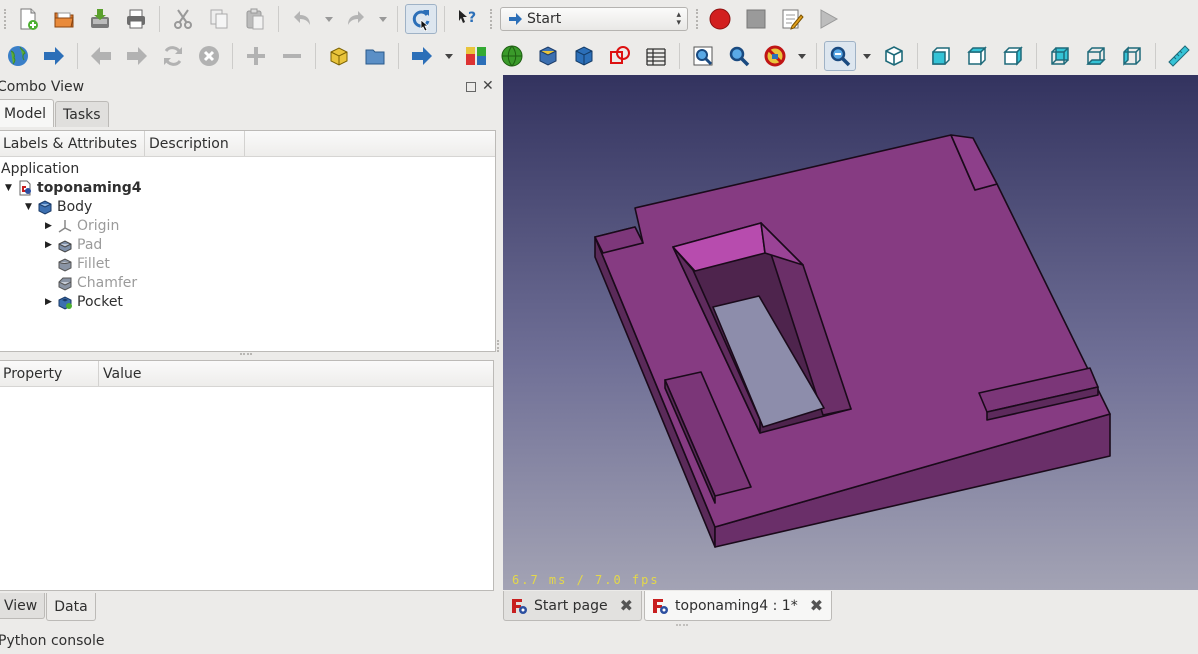  I want to click on edit-macro-button, so click(792, 19).